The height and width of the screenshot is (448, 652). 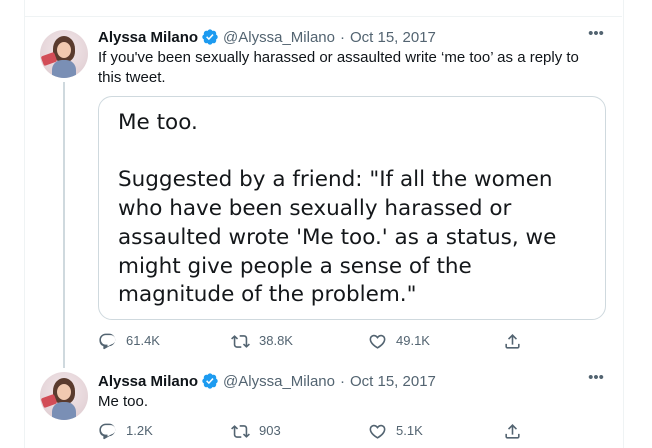 What do you see at coordinates (270, 430) in the screenshot?
I see `retweet-count: 903` at bounding box center [270, 430].